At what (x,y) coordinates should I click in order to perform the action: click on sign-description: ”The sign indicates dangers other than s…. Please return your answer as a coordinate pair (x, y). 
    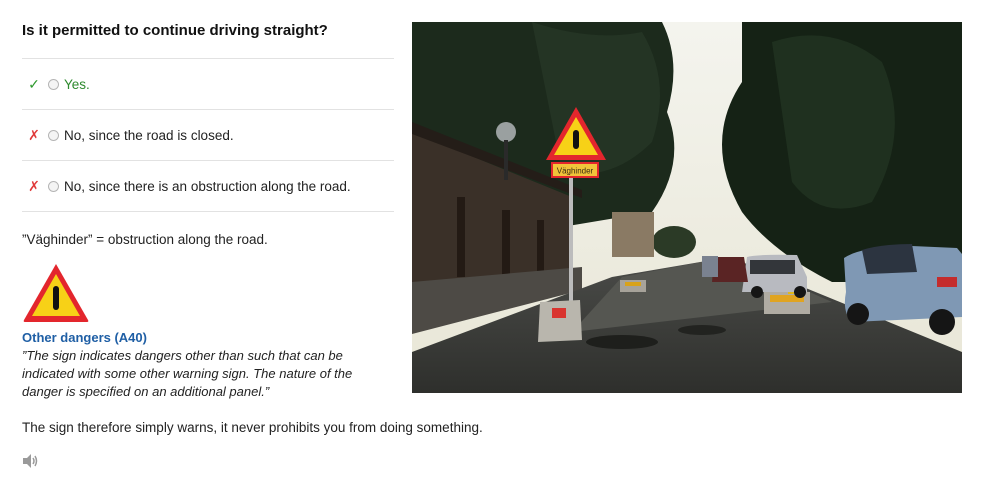
    Looking at the image, I should click on (187, 373).